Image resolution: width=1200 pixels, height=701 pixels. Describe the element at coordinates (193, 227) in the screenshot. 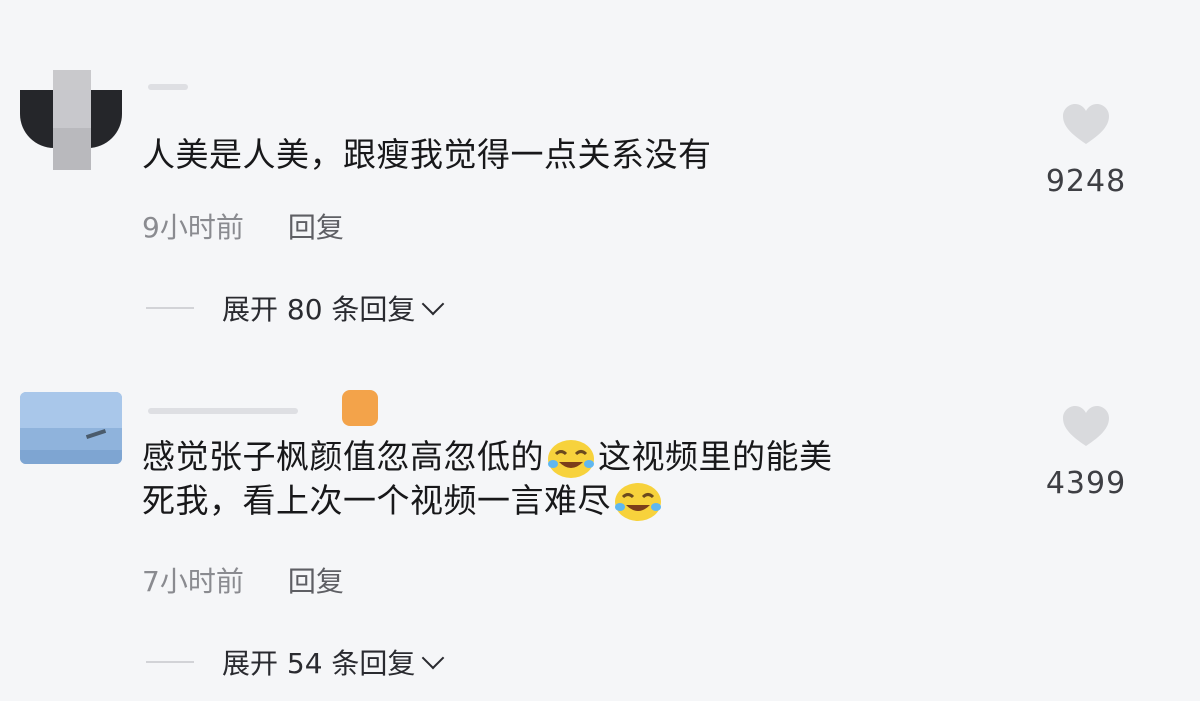

I see `comment-time: 9小时前` at that location.